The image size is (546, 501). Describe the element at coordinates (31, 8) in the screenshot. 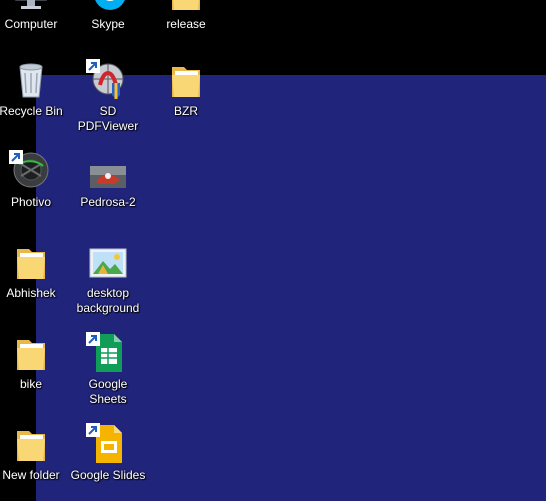

I see `computer-icon` at that location.